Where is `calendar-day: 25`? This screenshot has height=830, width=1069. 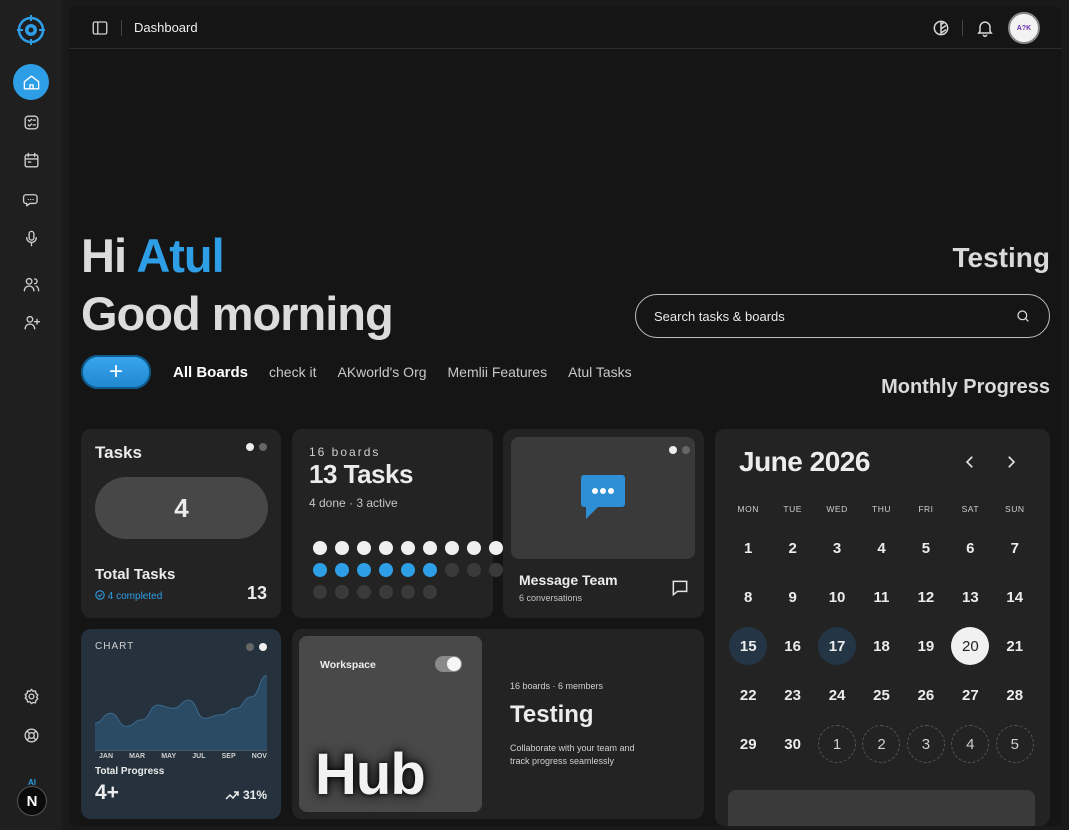 calendar-day: 25 is located at coordinates (881, 695).